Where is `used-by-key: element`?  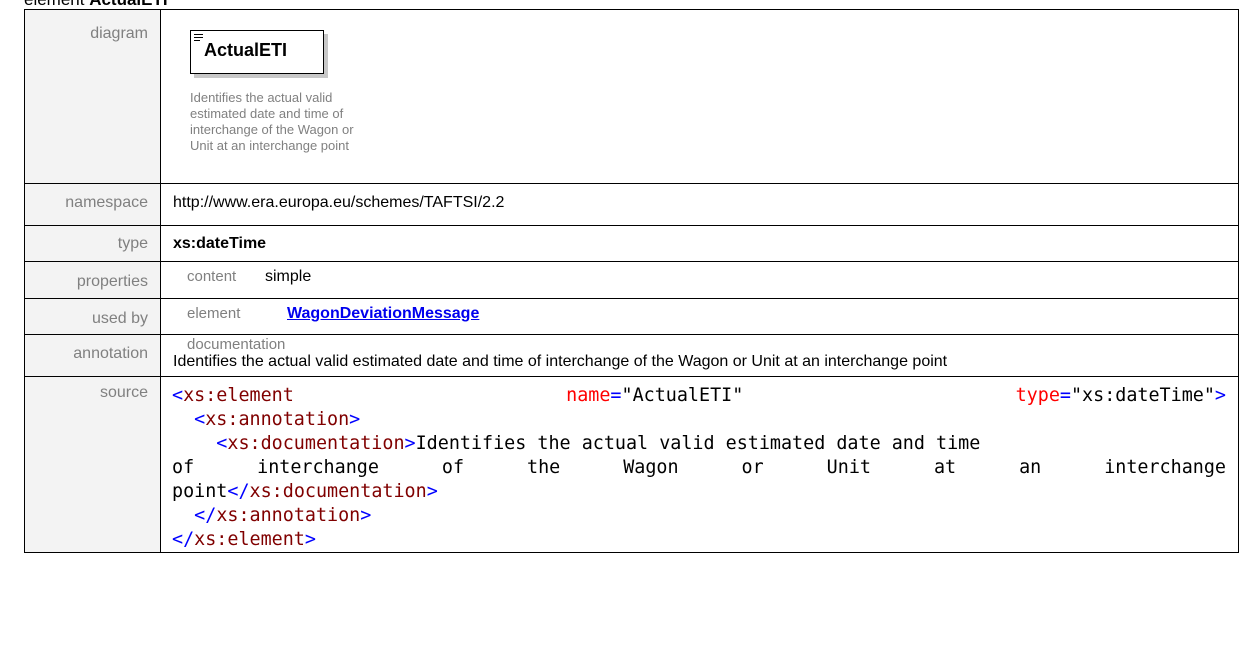 used-by-key: element is located at coordinates (214, 313).